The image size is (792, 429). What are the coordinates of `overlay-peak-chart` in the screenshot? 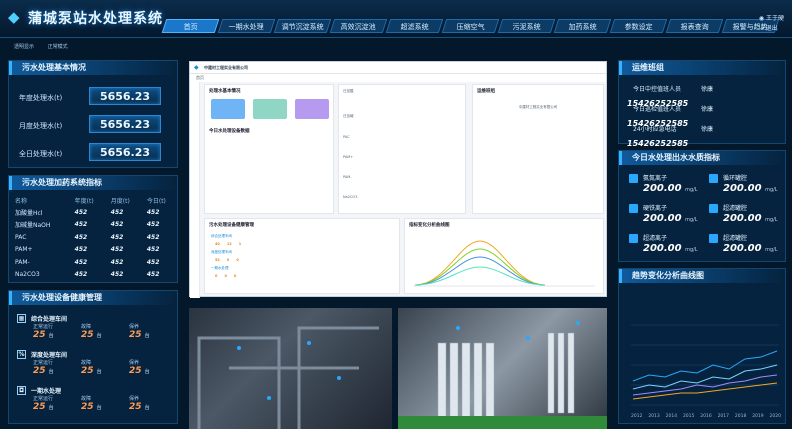 It's located at (504, 263).